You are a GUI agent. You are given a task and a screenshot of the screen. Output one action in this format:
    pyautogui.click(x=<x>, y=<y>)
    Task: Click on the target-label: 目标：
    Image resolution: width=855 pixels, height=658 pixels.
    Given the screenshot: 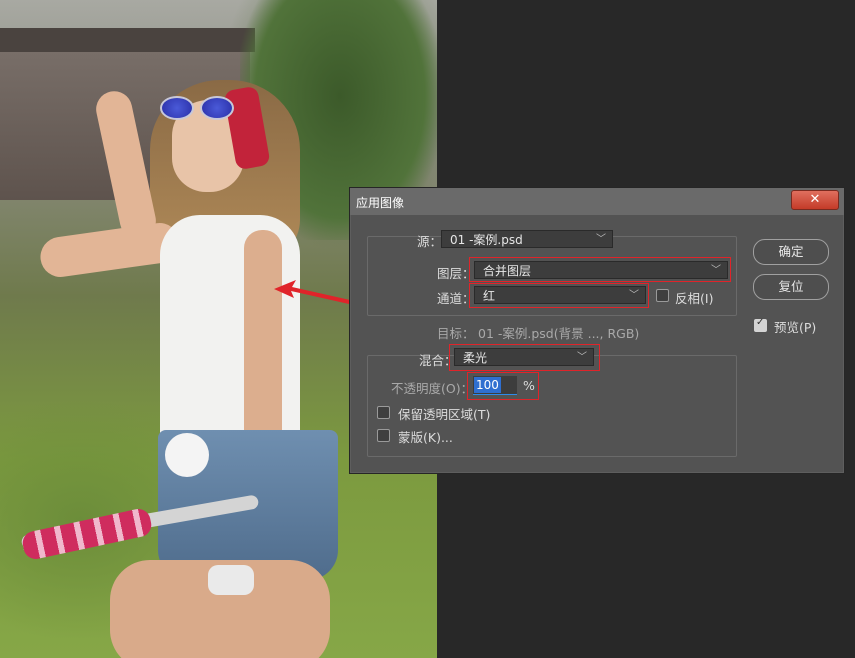 What is the action you would take?
    pyautogui.click(x=456, y=333)
    